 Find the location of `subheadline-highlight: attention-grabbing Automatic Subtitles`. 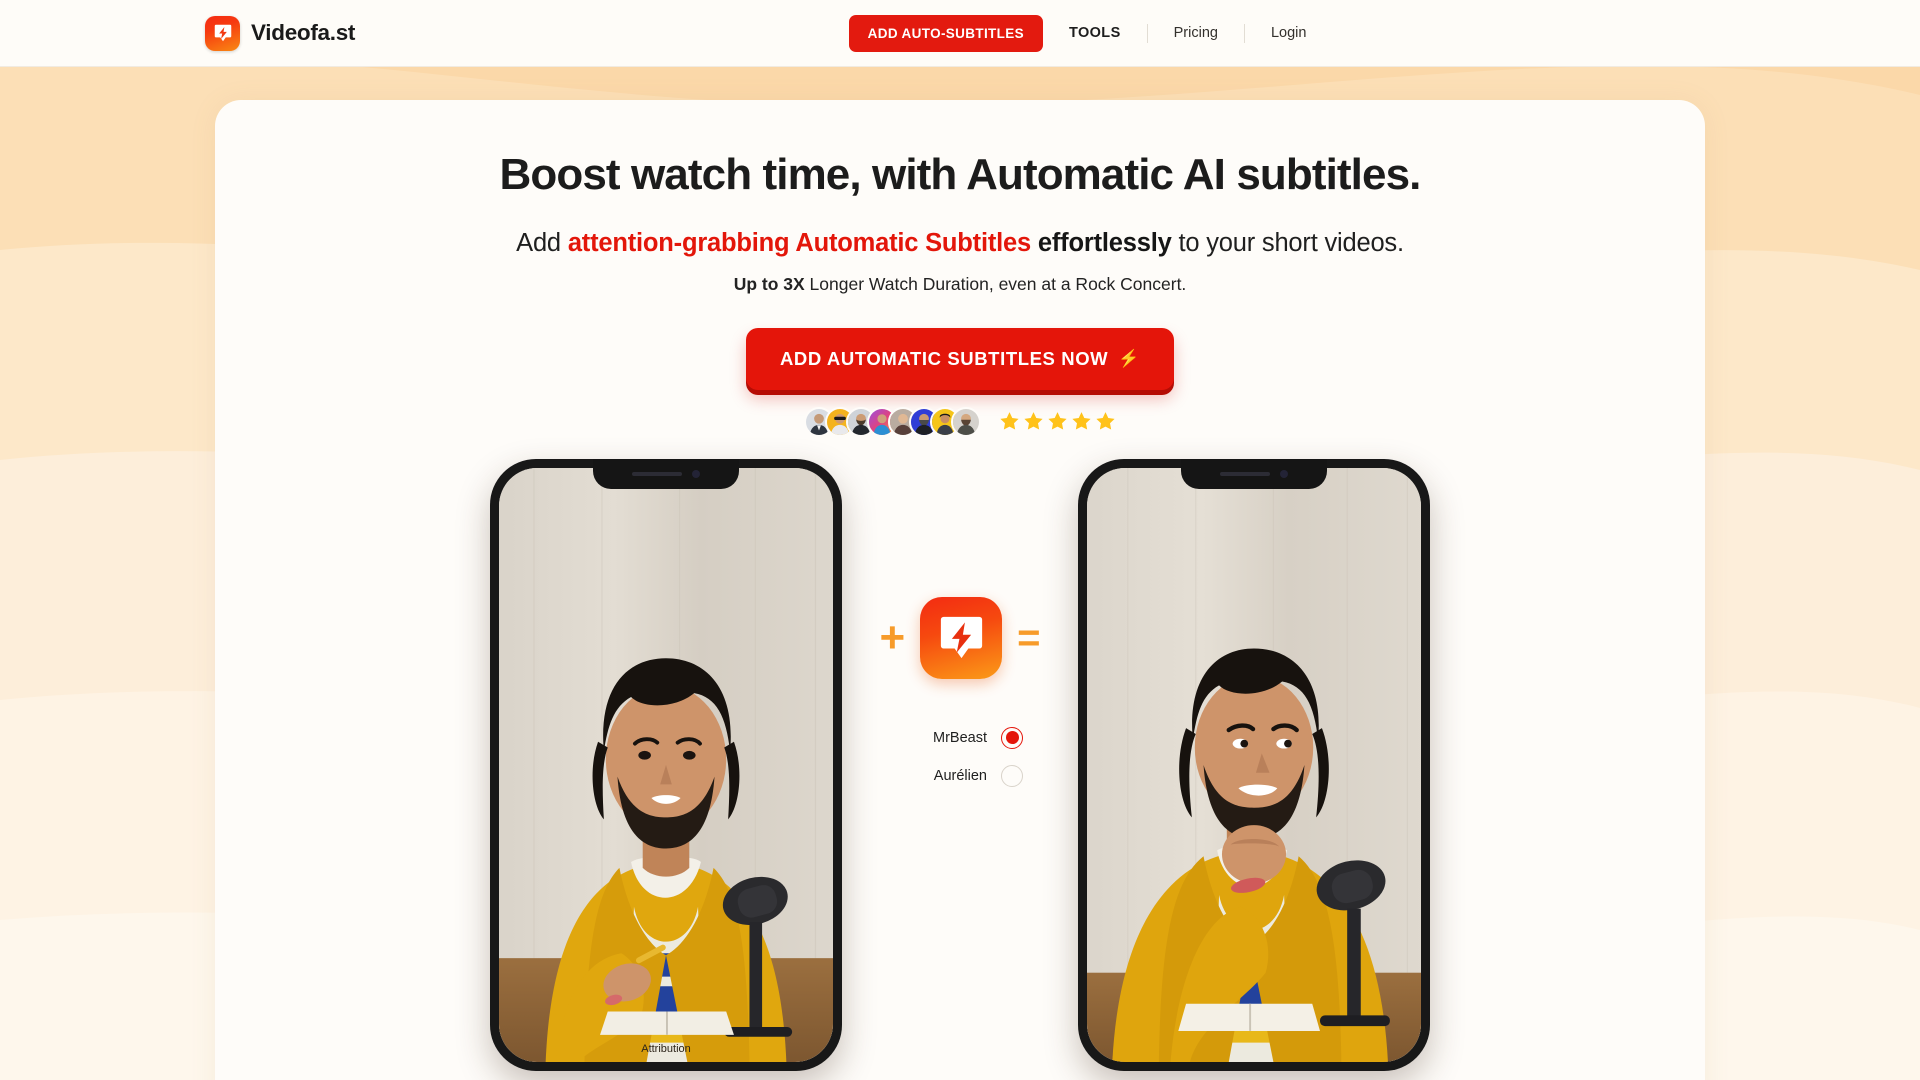

subheadline-highlight: attention-grabbing Automatic Subtitles is located at coordinates (799, 242).